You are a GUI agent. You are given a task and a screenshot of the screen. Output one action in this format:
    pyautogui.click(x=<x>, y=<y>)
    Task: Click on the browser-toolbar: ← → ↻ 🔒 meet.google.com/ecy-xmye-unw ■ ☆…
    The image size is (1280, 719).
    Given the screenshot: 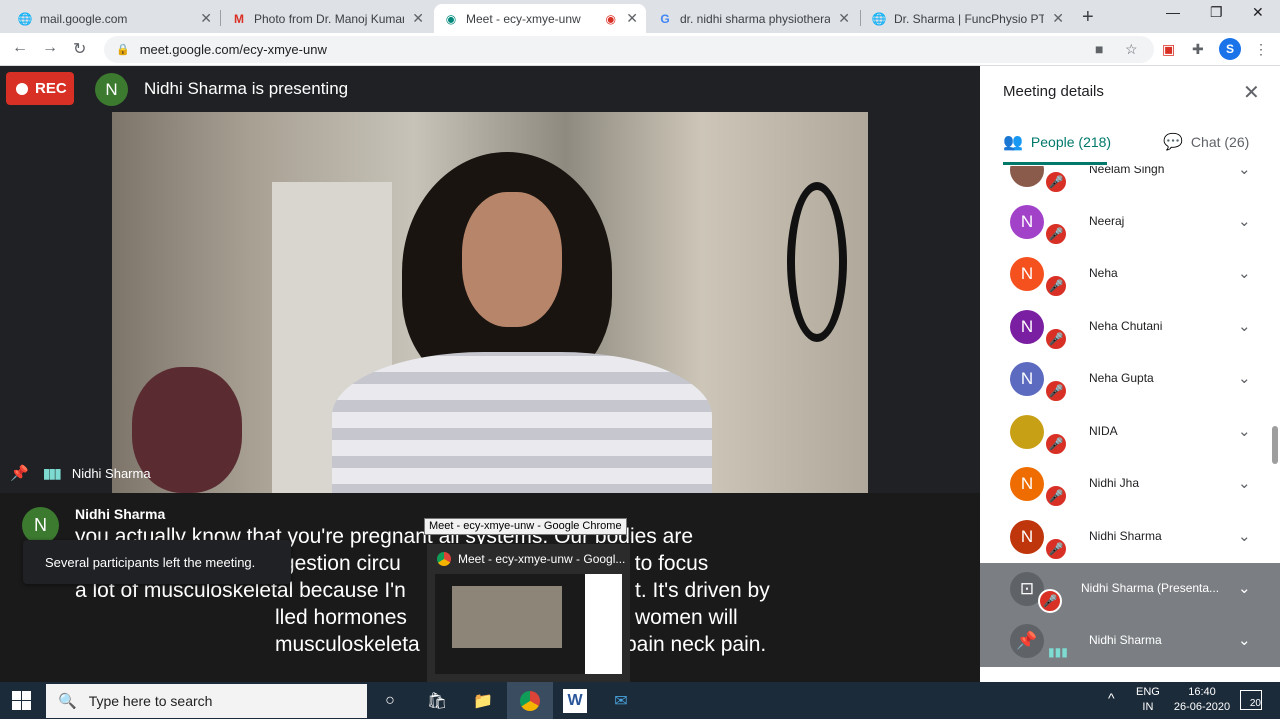 What is the action you would take?
    pyautogui.click(x=640, y=49)
    